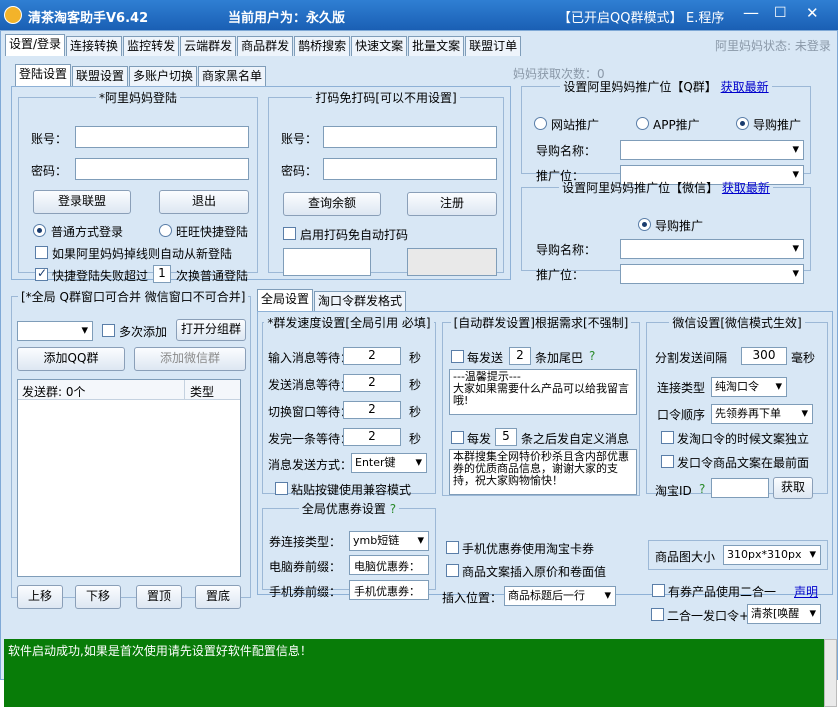  I want to click on statement-link: 声明, so click(806, 591).